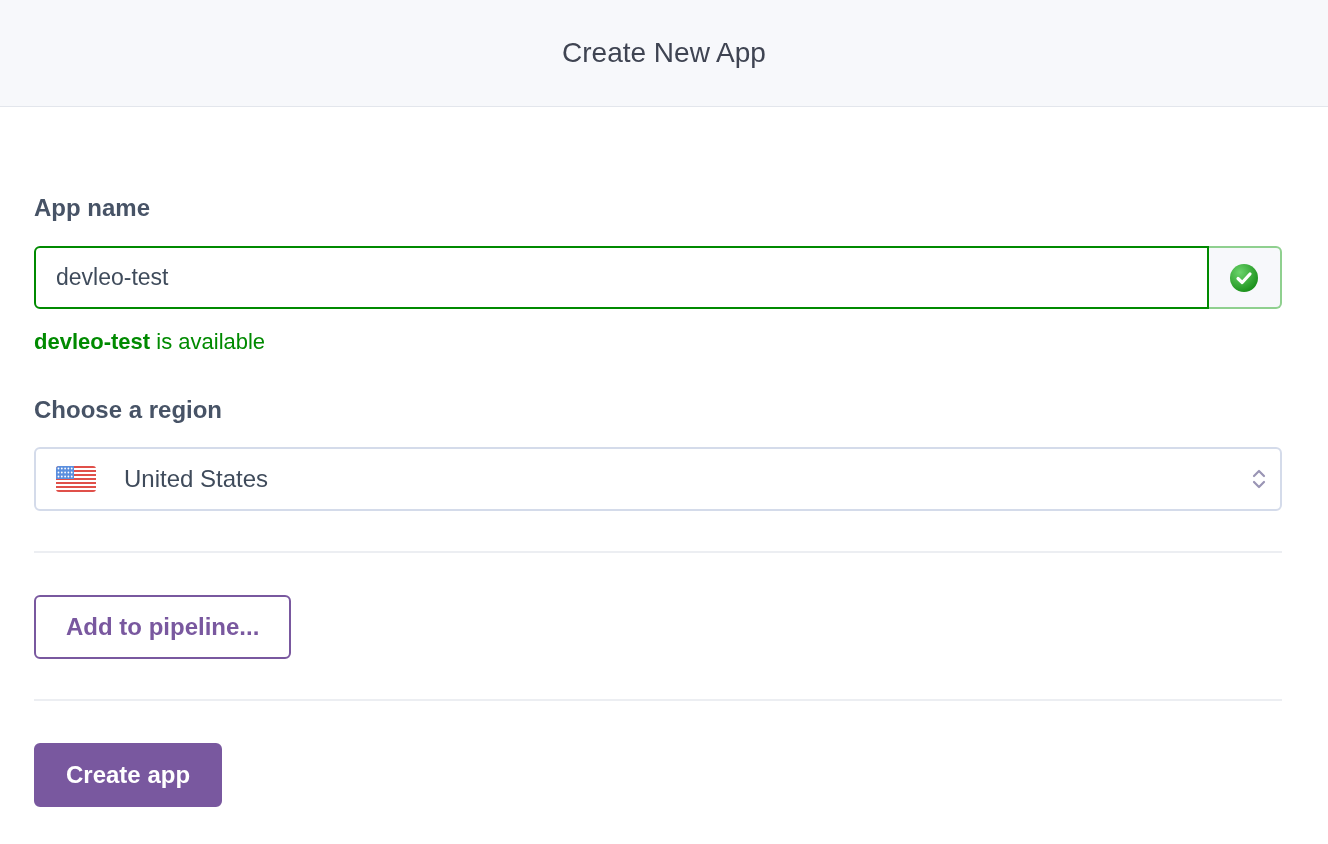  What do you see at coordinates (658, 479) in the screenshot?
I see `region-select: United States` at bounding box center [658, 479].